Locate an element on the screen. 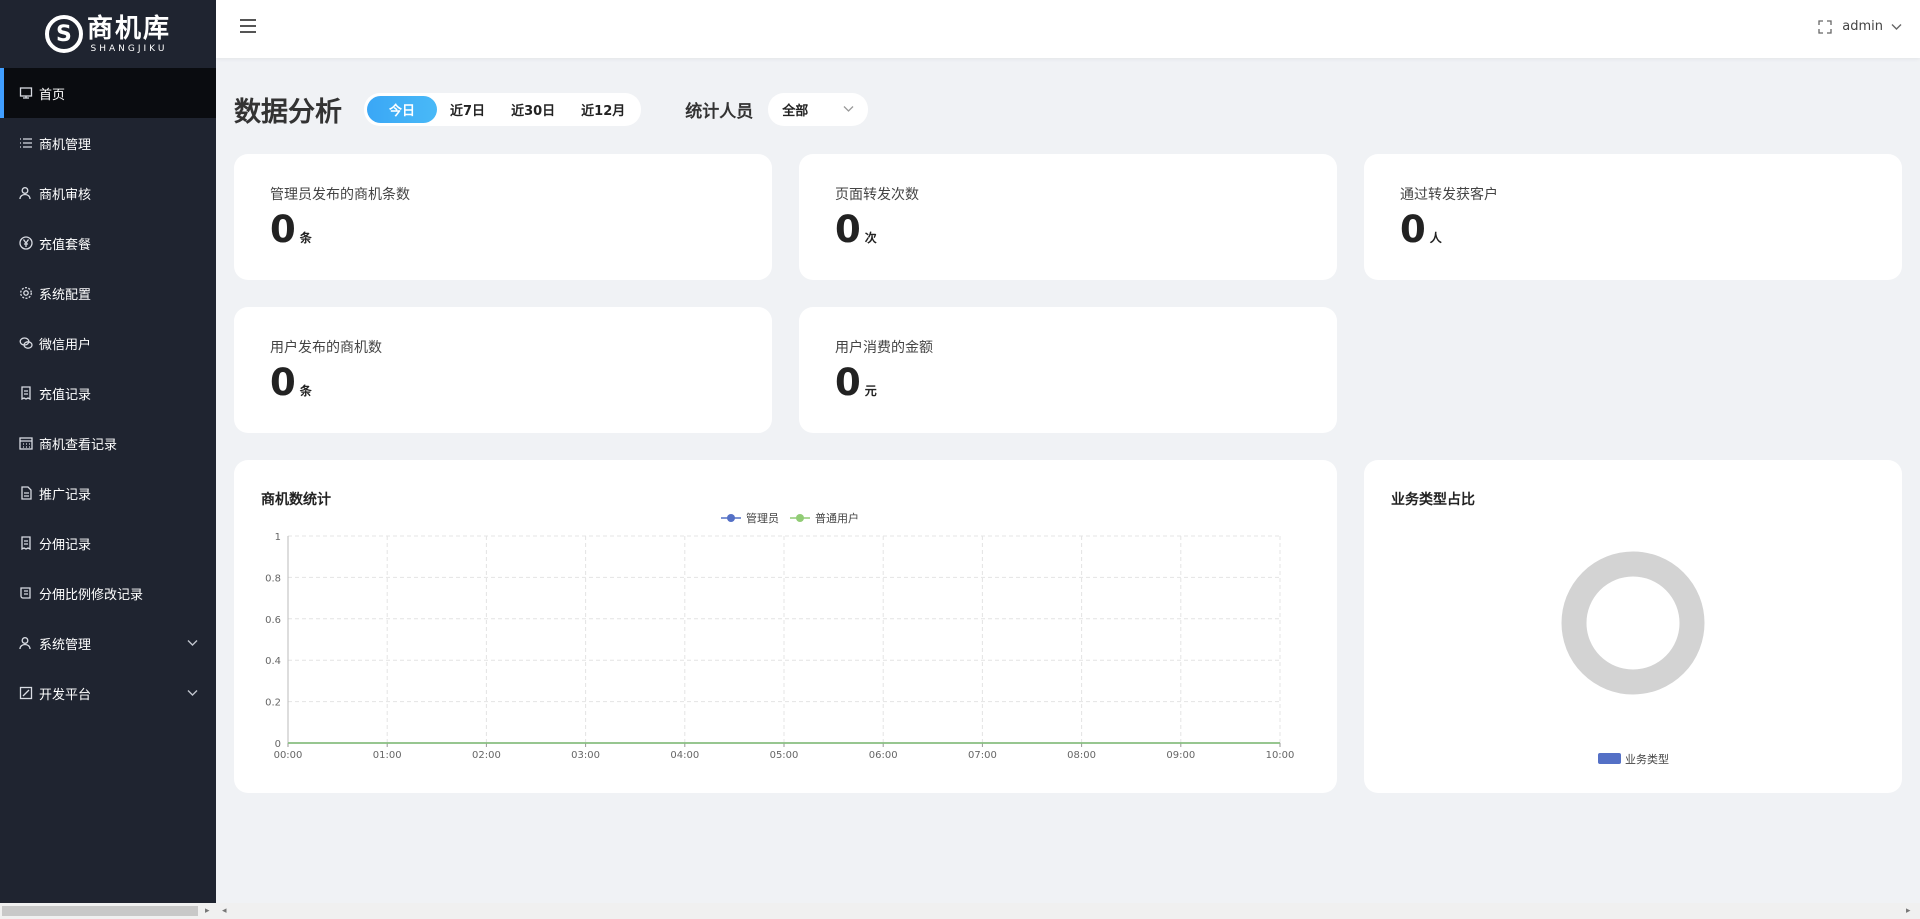 This screenshot has height=919, width=1920. sidebar-item-system-management: 系统管理 is located at coordinates (108, 643).